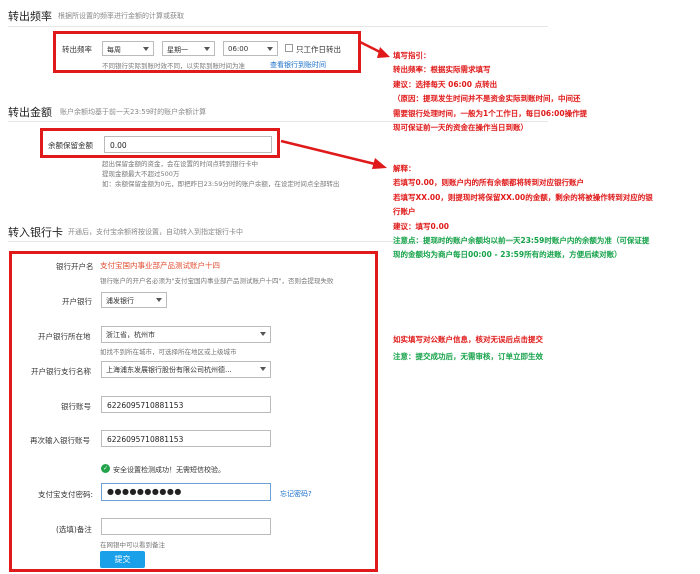  Describe the element at coordinates (188, 144) in the screenshot. I see `reserve-amount-input: 0.00` at that location.